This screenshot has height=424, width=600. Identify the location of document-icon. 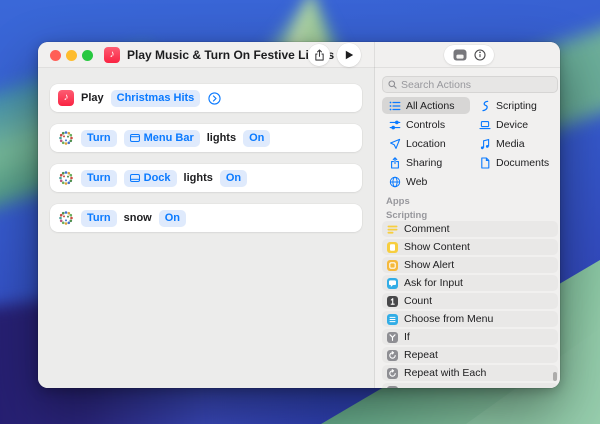
(484, 162).